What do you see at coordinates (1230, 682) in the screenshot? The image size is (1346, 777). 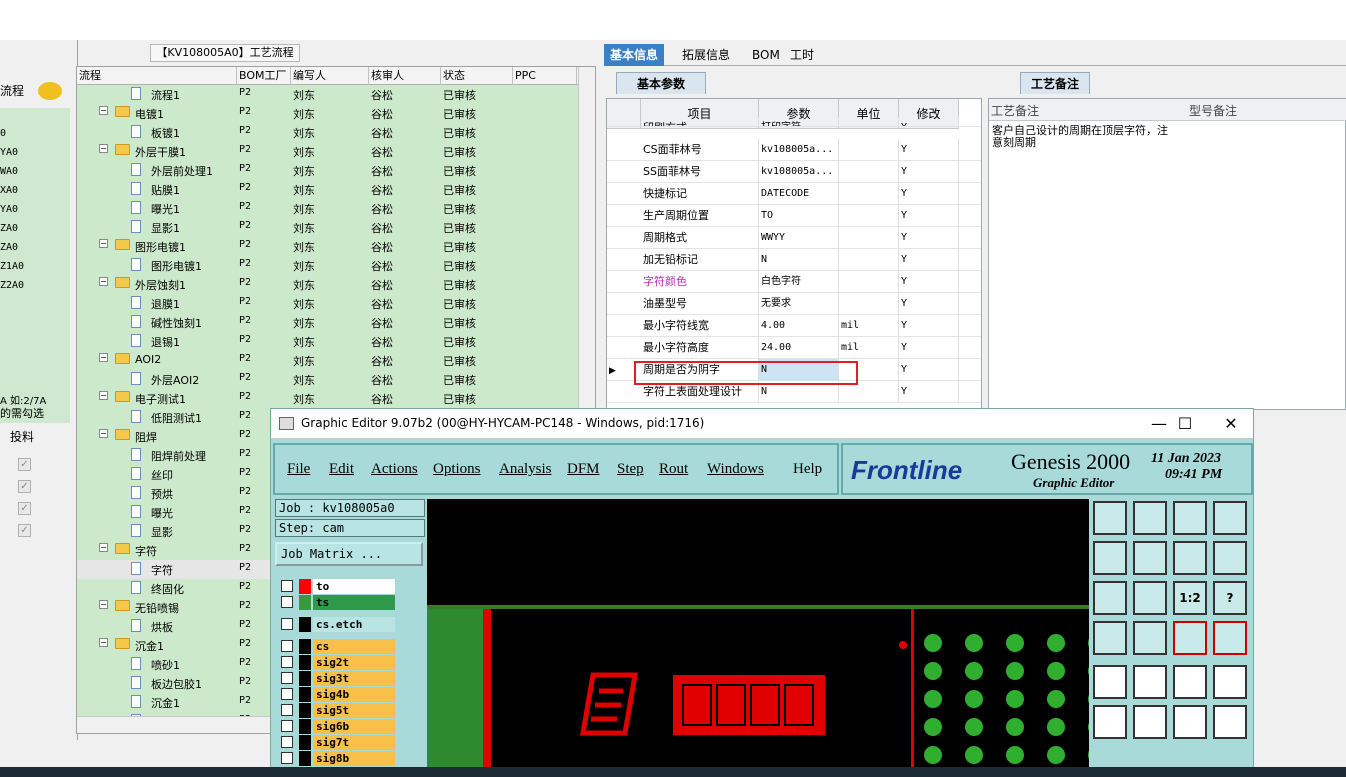 I see `point-icon` at bounding box center [1230, 682].